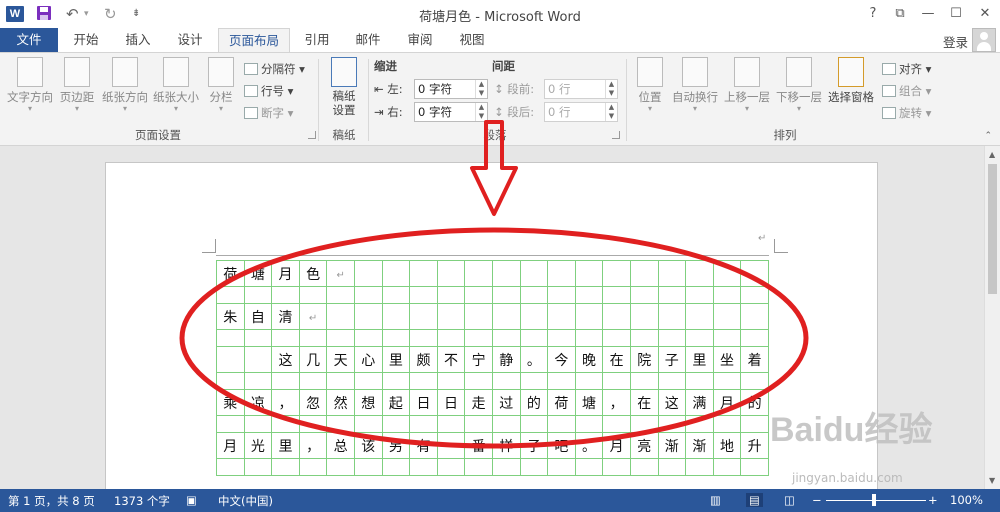 The image size is (1000, 512). I want to click on grid-cell: 着, so click(754, 359).